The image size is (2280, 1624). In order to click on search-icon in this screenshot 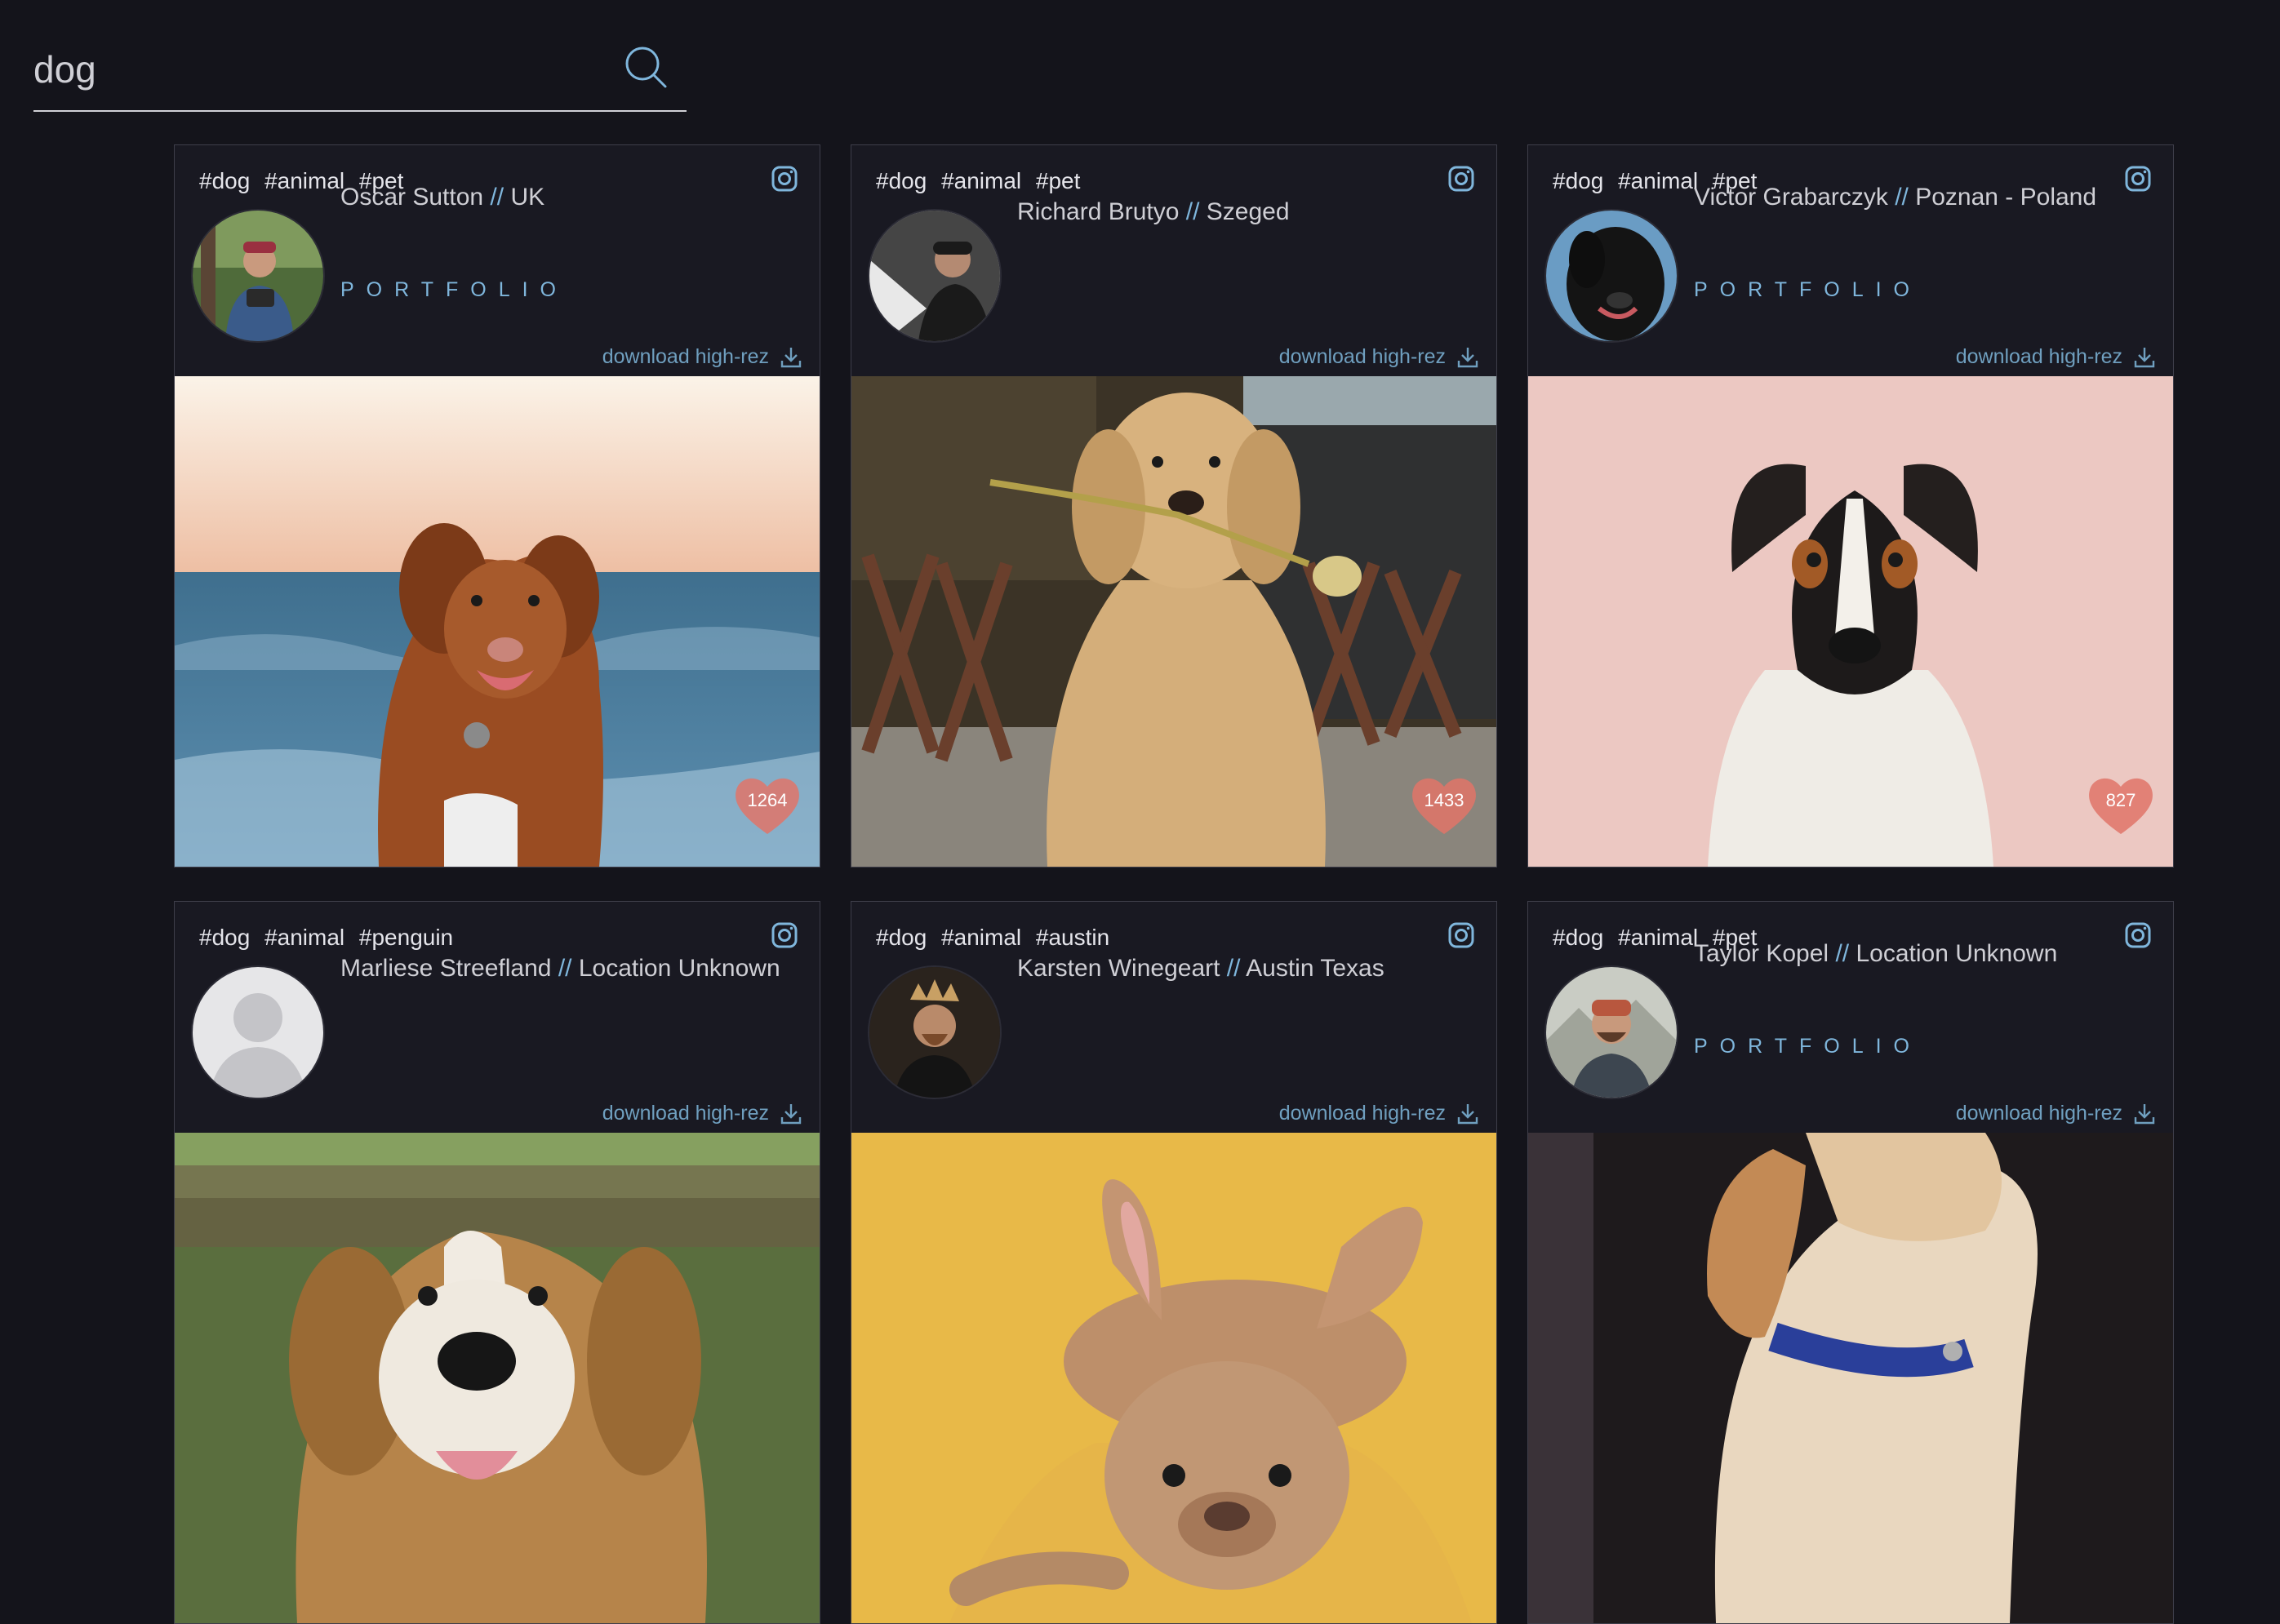, I will do `click(646, 67)`.